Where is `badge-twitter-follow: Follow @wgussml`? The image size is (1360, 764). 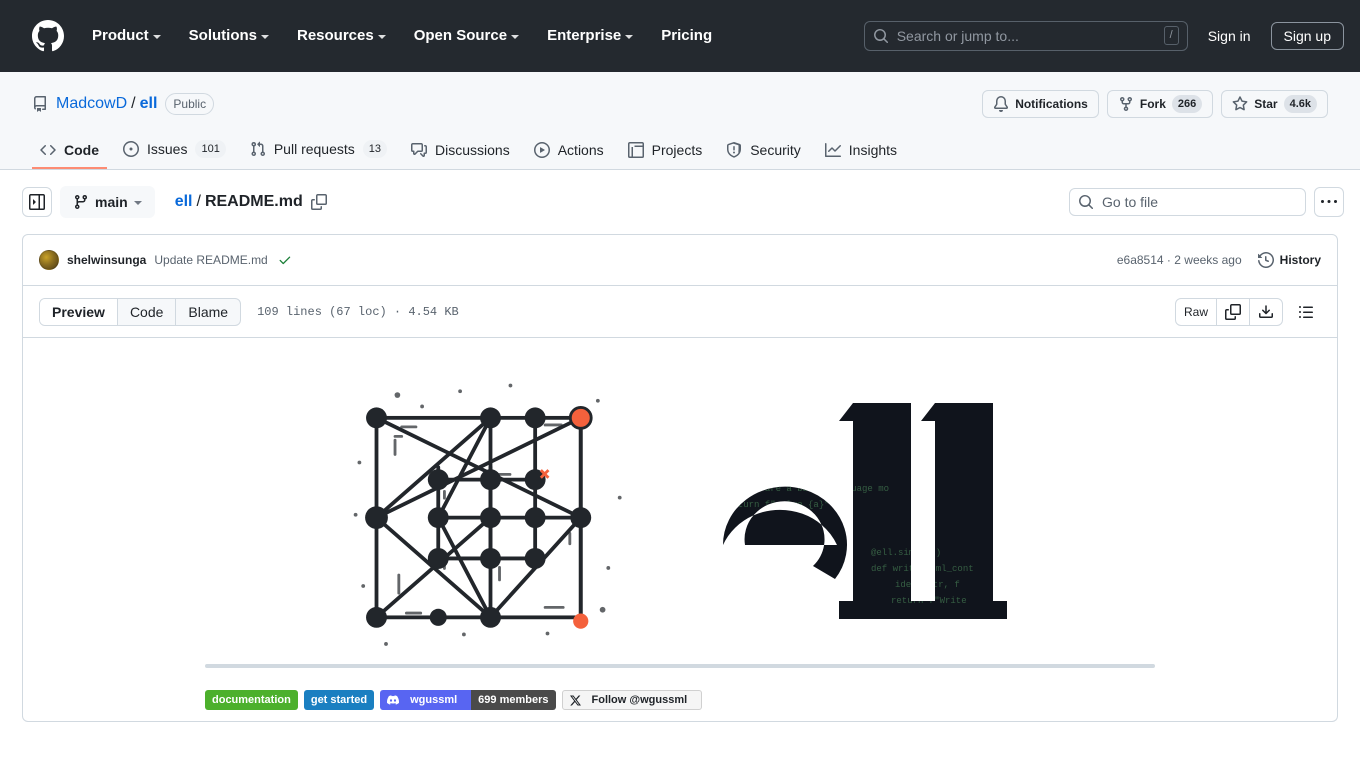 badge-twitter-follow: Follow @wgussml is located at coordinates (632, 700).